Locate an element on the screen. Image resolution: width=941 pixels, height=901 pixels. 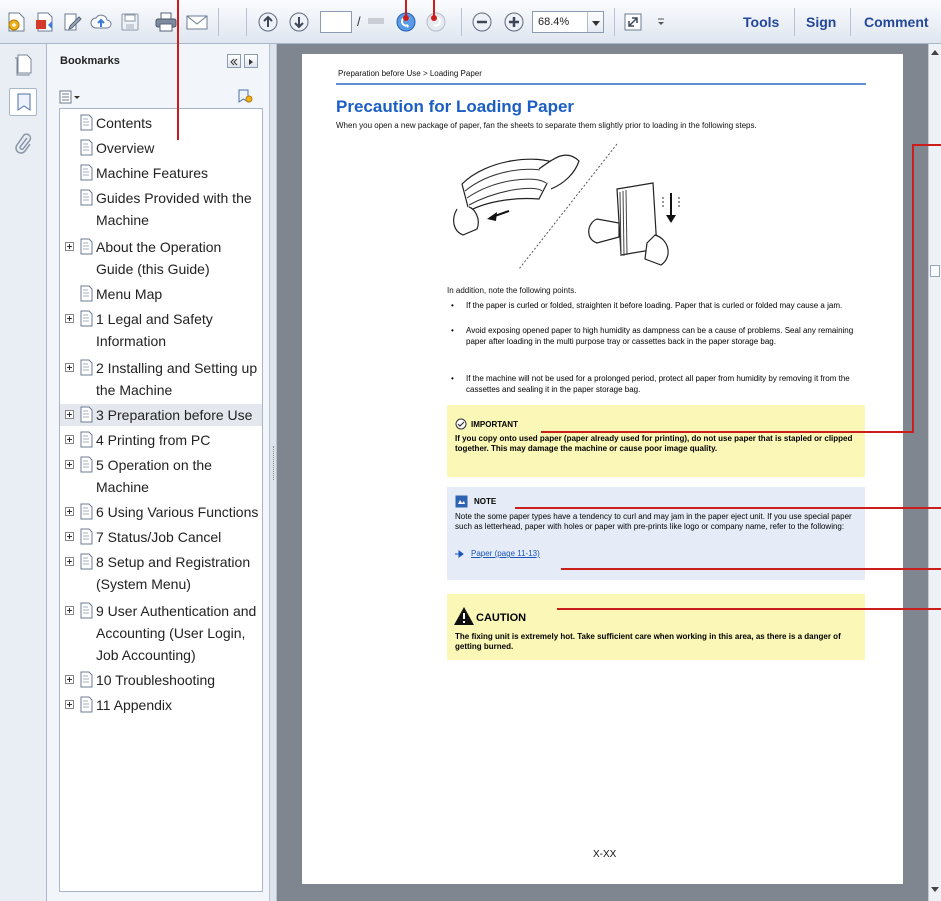
bookmark-item: 7 Status/Job Cancel is located at coordinates (161, 537).